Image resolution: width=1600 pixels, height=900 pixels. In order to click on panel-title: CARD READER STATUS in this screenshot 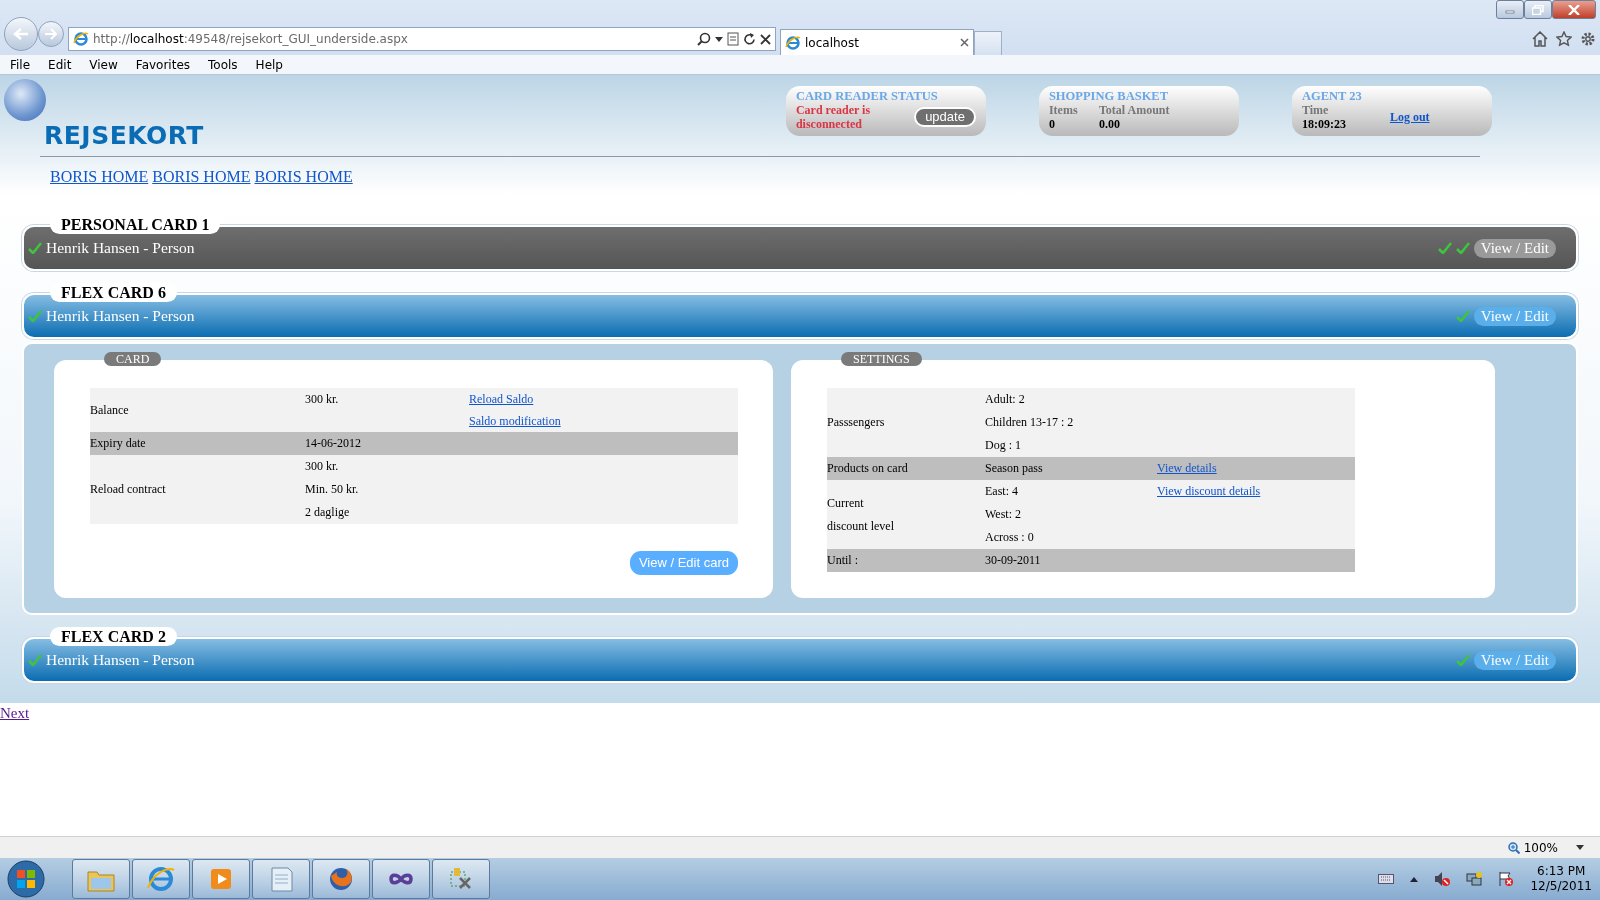, I will do `click(867, 96)`.